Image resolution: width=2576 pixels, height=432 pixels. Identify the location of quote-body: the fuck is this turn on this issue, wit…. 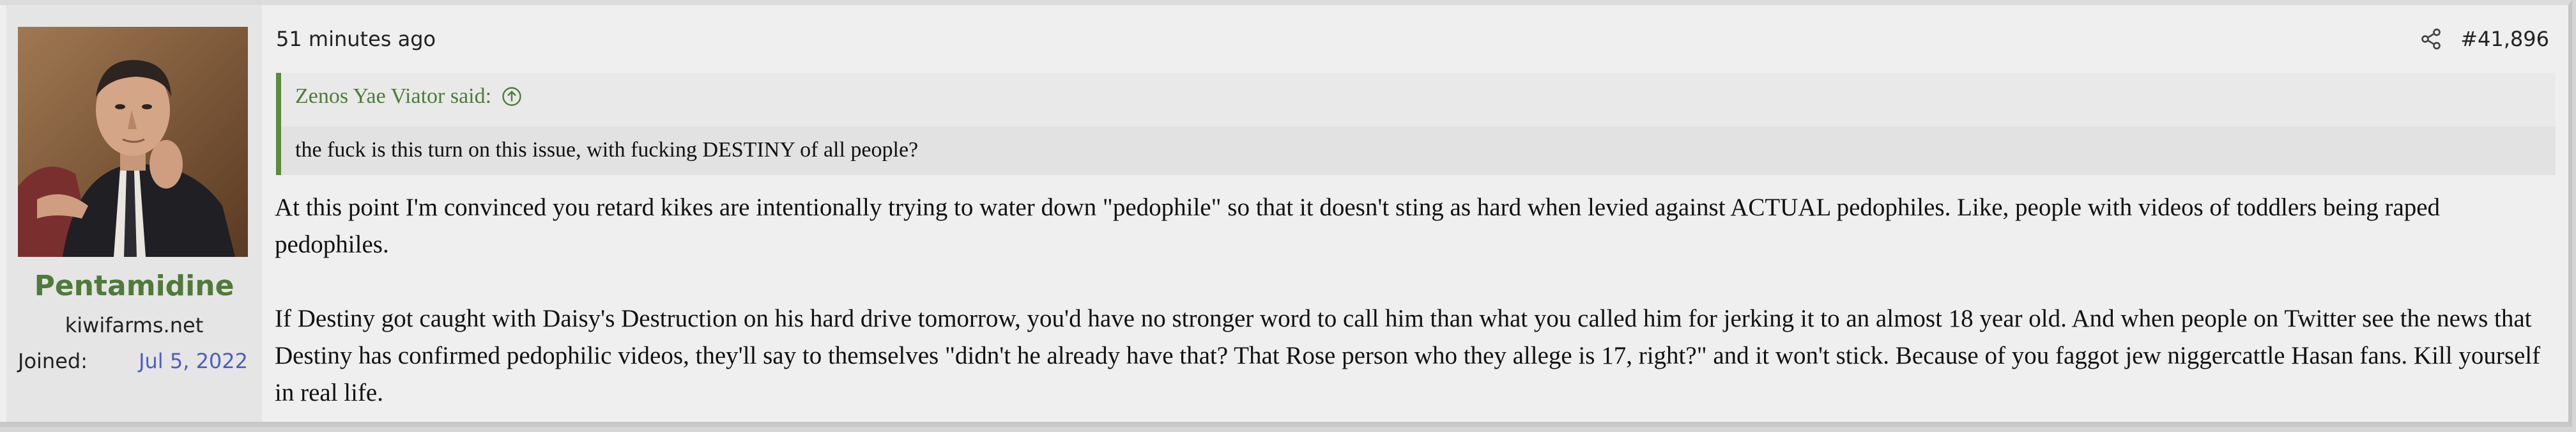
(1418, 151).